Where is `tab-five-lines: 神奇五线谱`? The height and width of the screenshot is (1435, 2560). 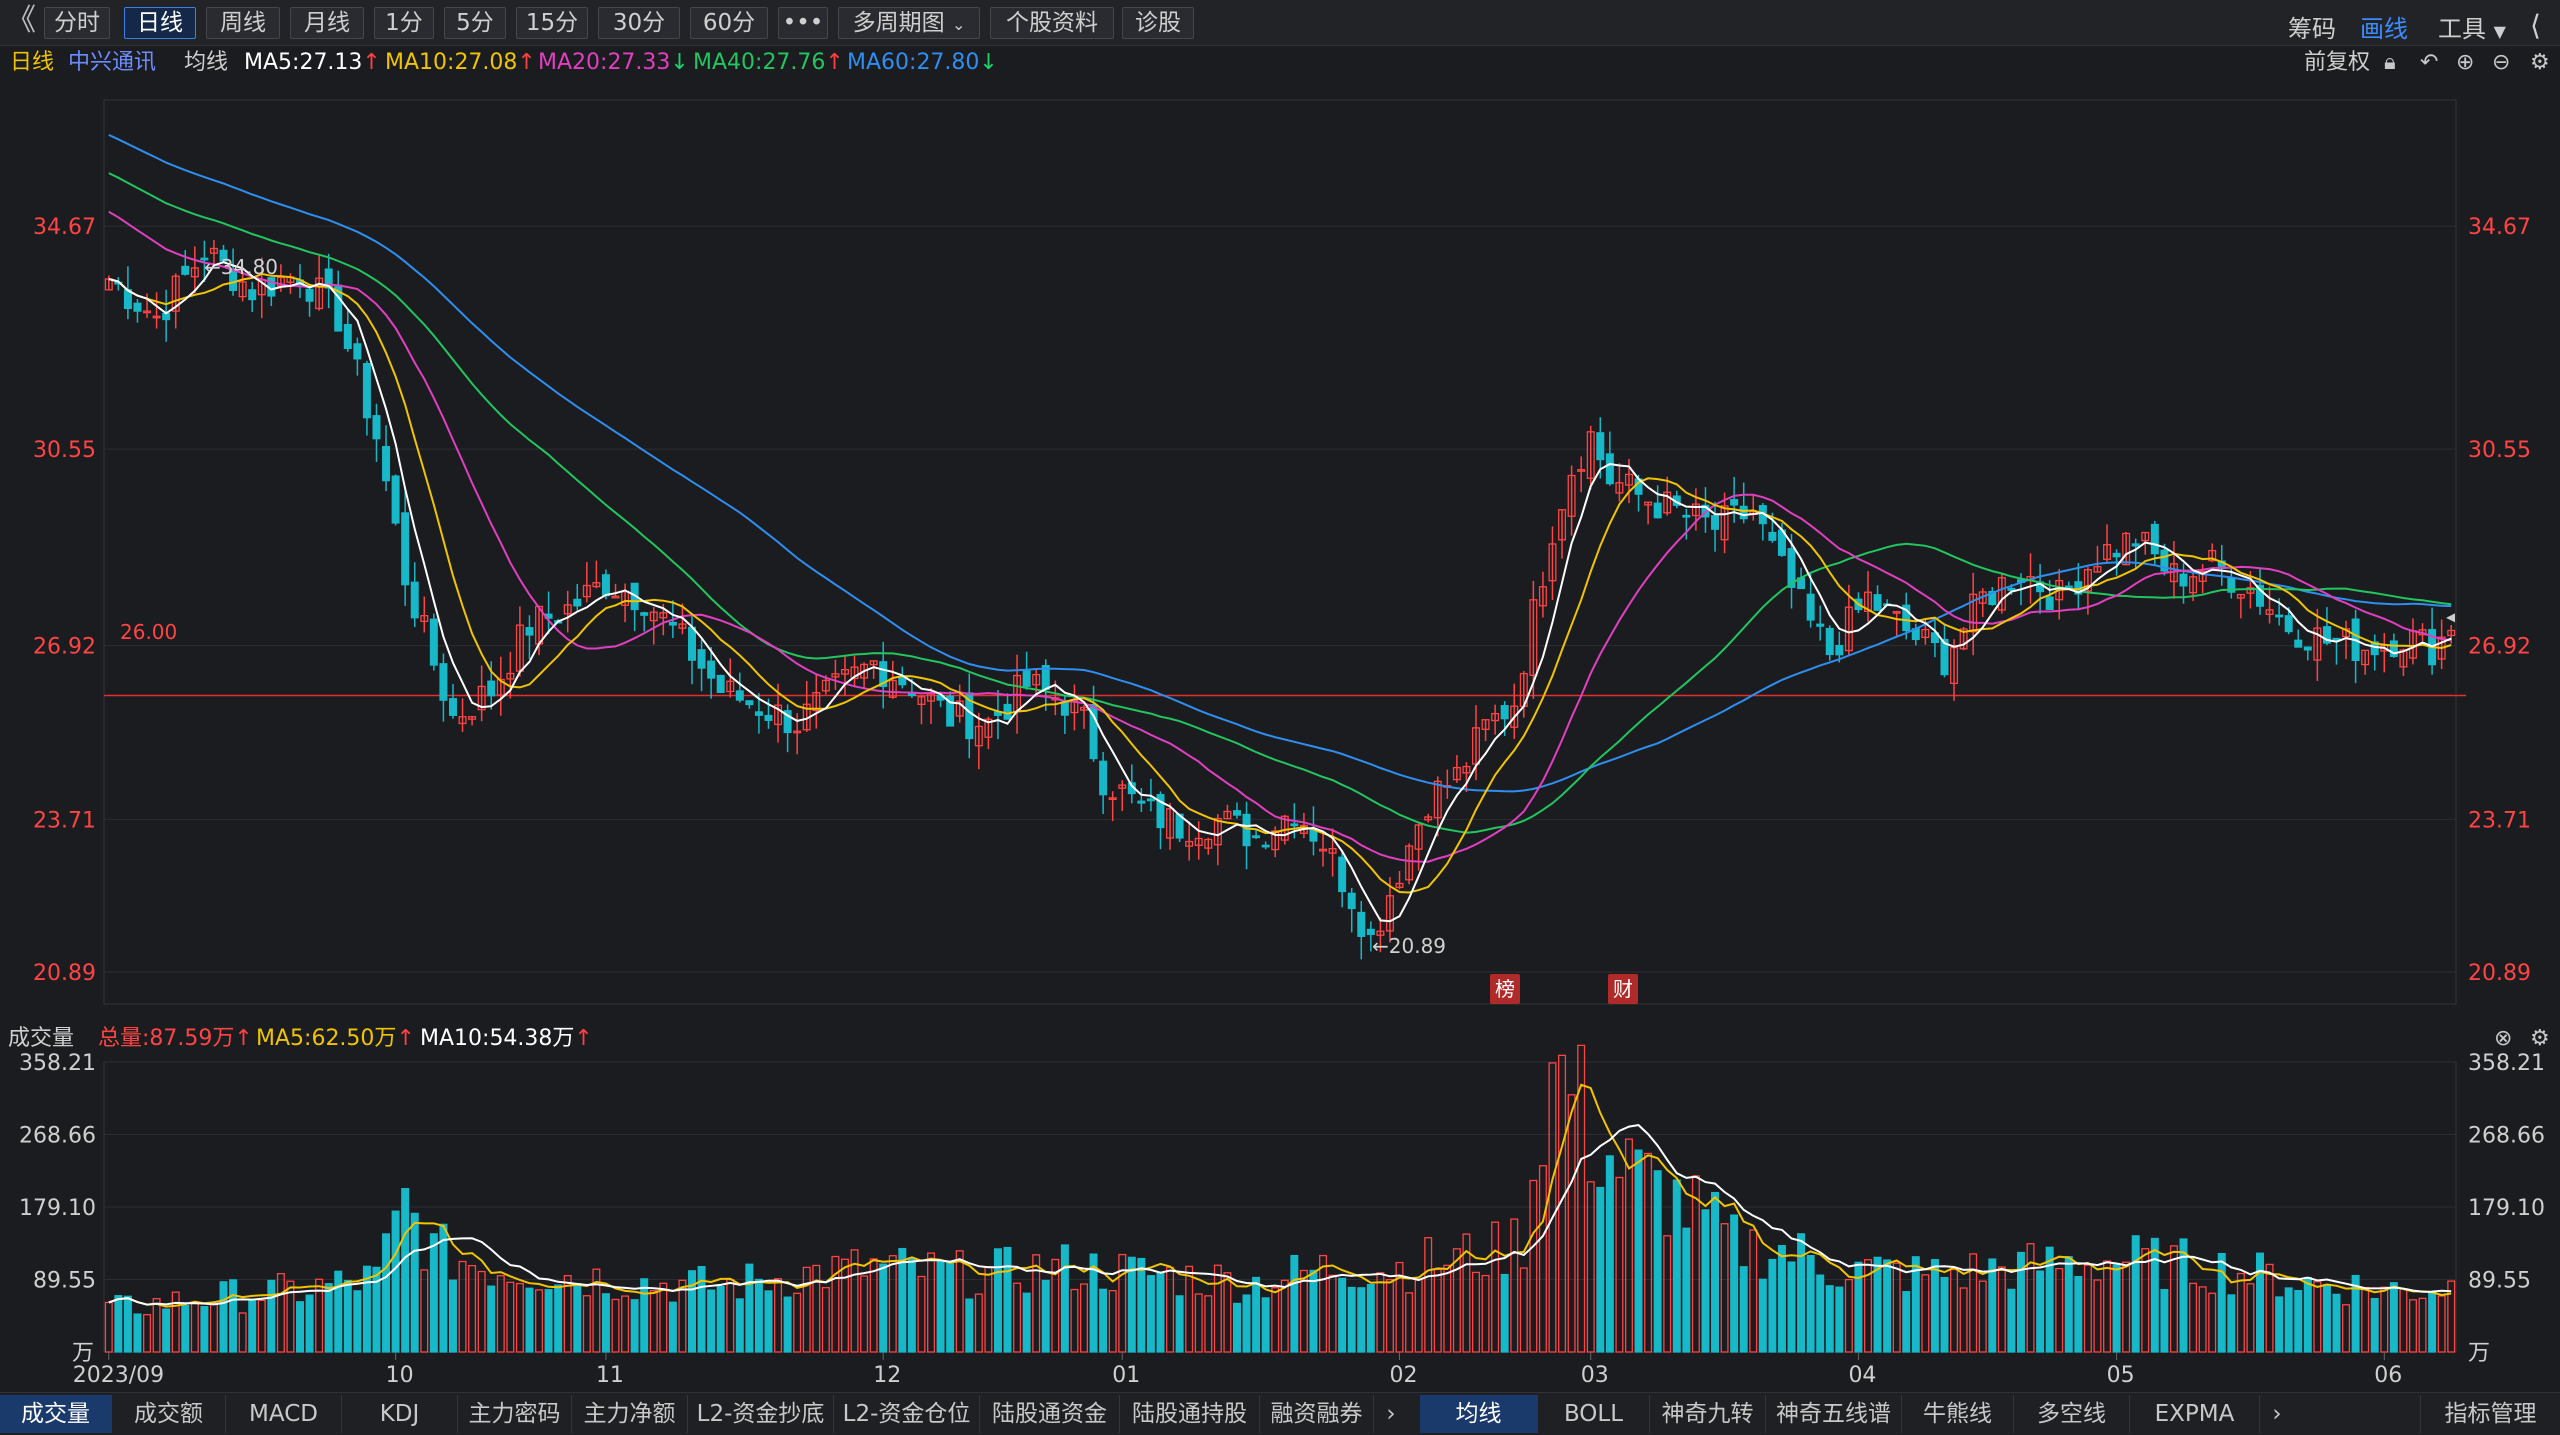 tab-five-lines: 神奇五线谱 is located at coordinates (1834, 1414).